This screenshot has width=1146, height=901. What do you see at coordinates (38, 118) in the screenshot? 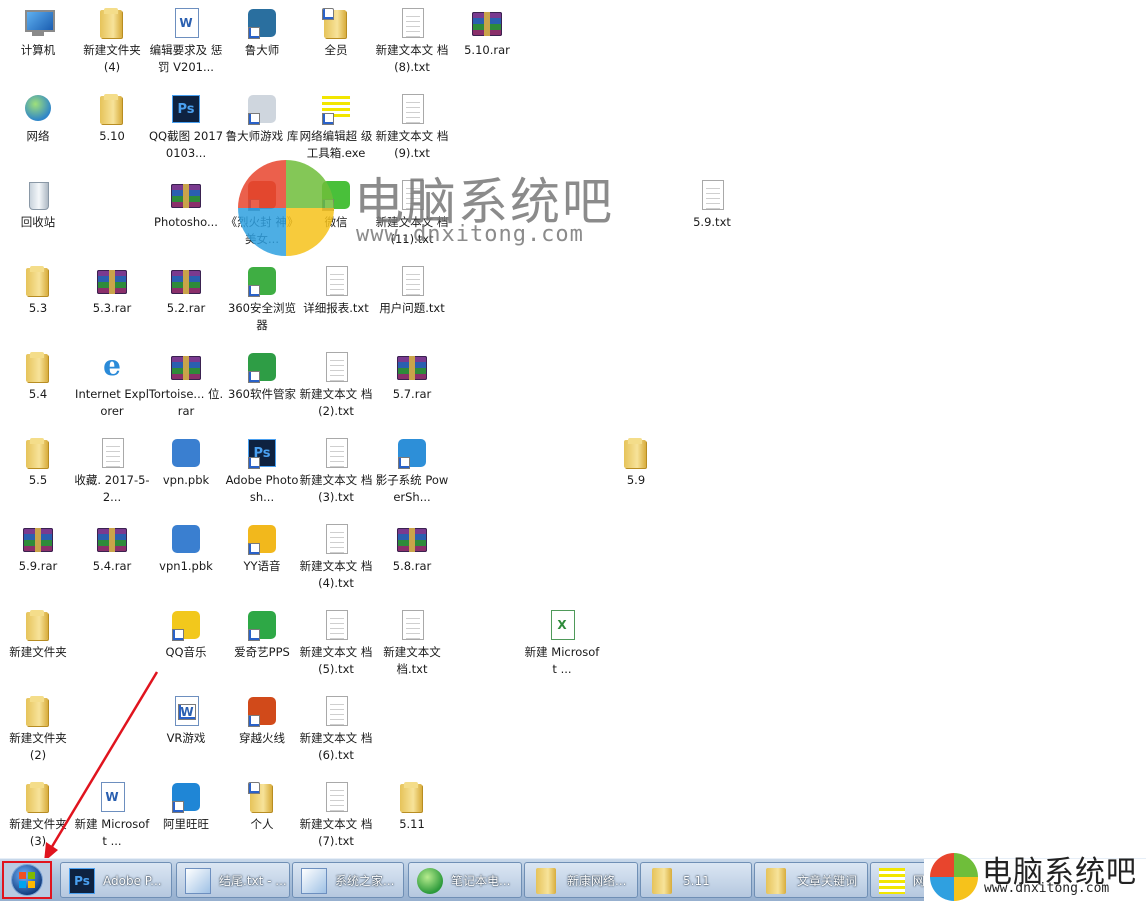
I see `desktop-icon-network: 网络` at bounding box center [38, 118].